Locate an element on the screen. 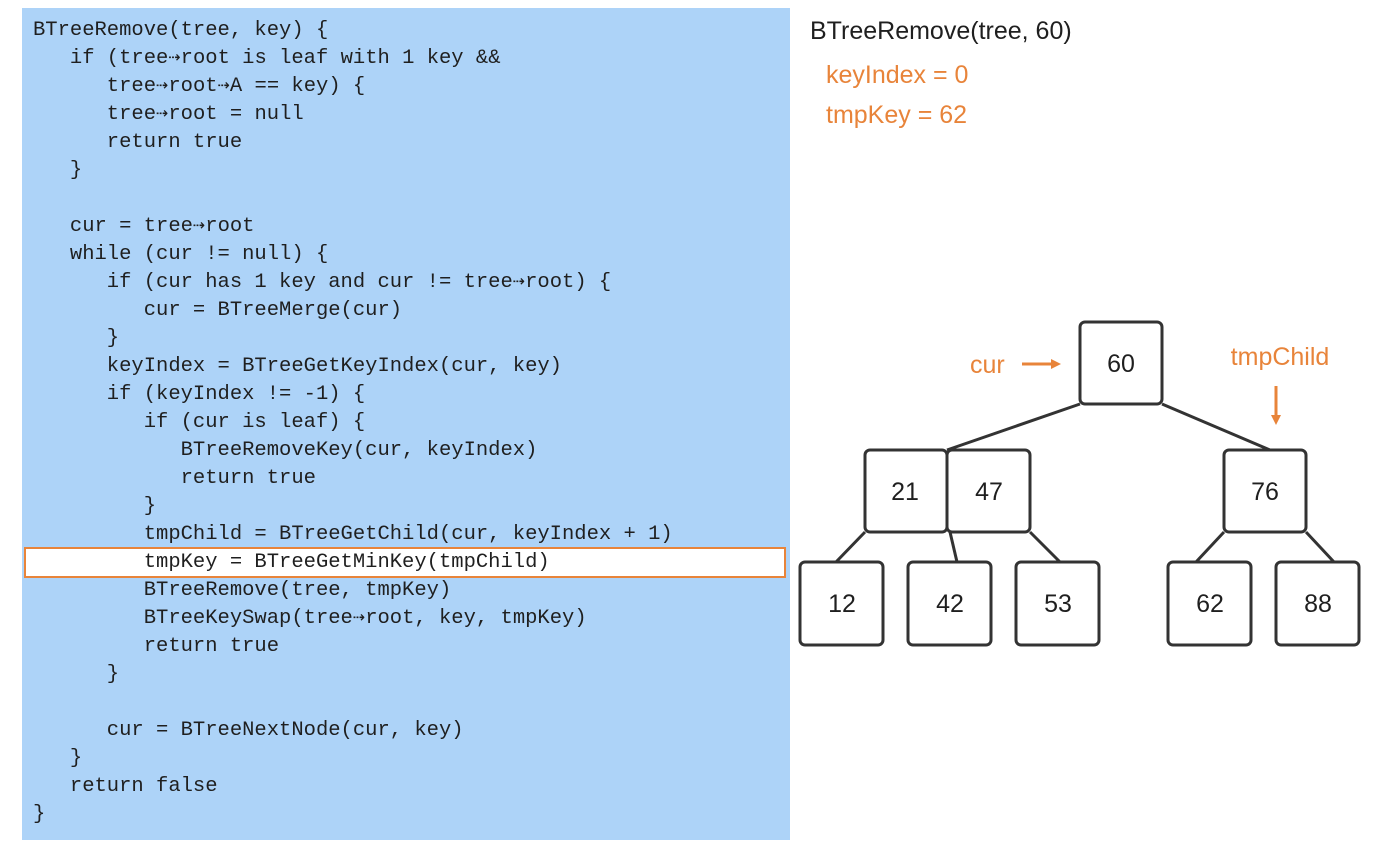  leaf-key-53: 53 is located at coordinates (1058, 604).